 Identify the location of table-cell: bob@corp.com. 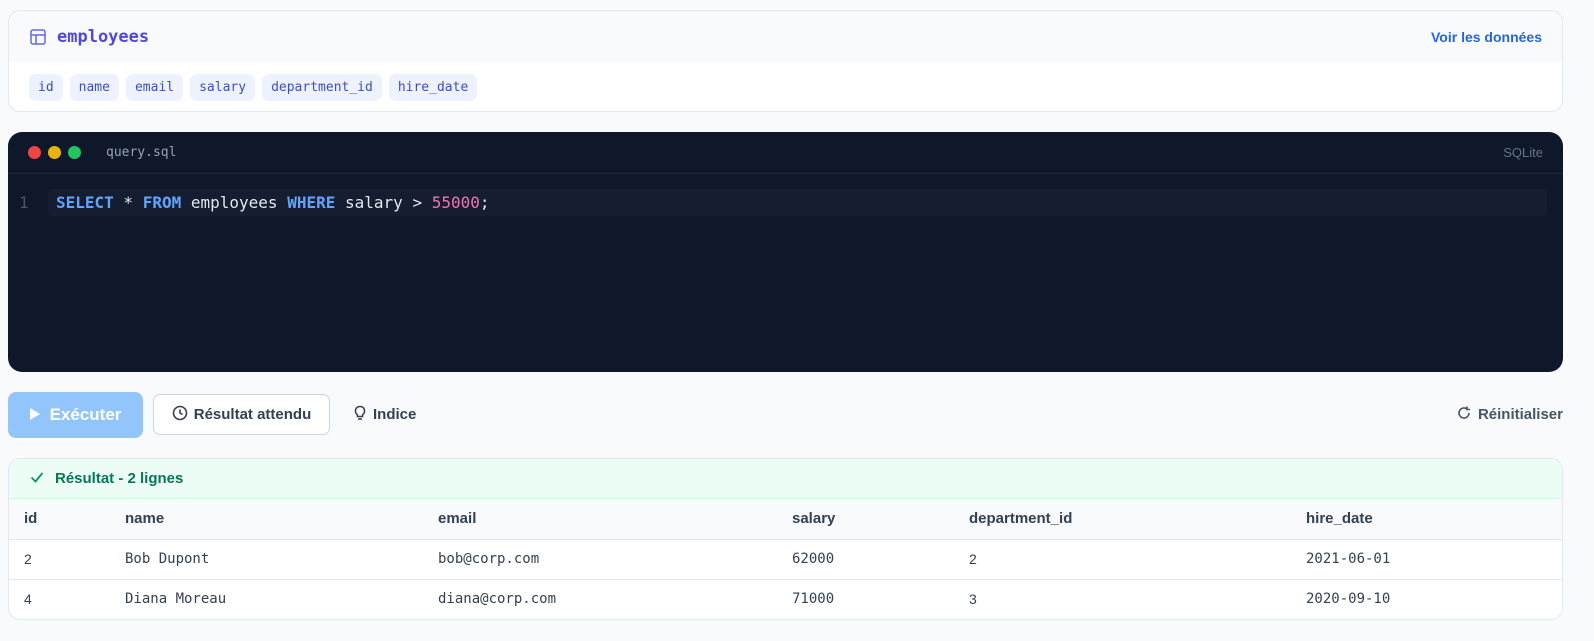
(600, 559).